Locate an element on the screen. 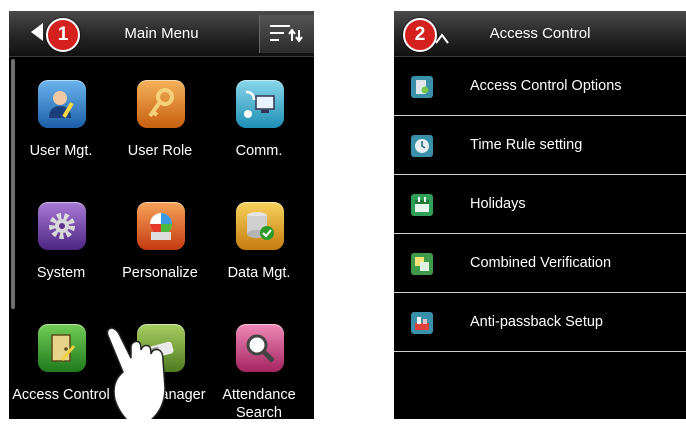 The width and height of the screenshot is (686, 428). main-menu-header: 1 Main Menu is located at coordinates (161, 34).